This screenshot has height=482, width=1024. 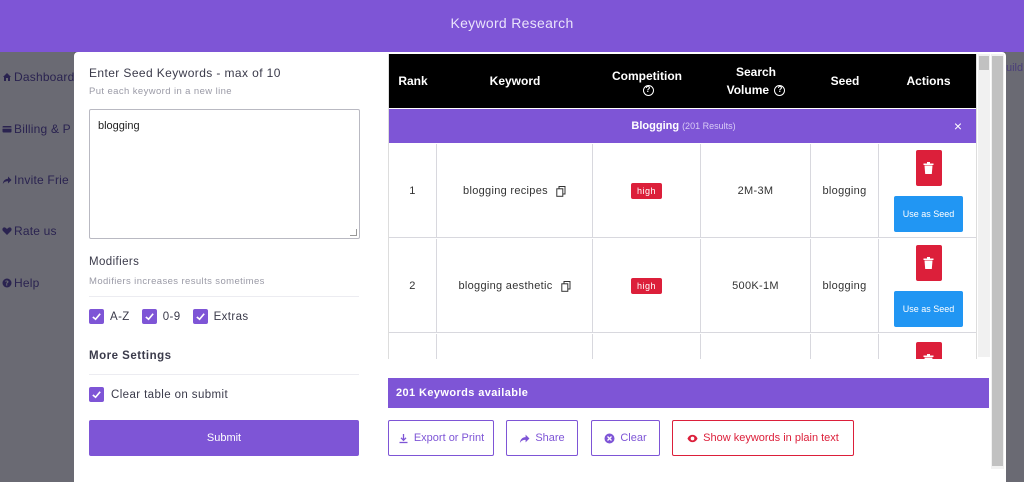 What do you see at coordinates (542, 438) in the screenshot?
I see `share-button: Share` at bounding box center [542, 438].